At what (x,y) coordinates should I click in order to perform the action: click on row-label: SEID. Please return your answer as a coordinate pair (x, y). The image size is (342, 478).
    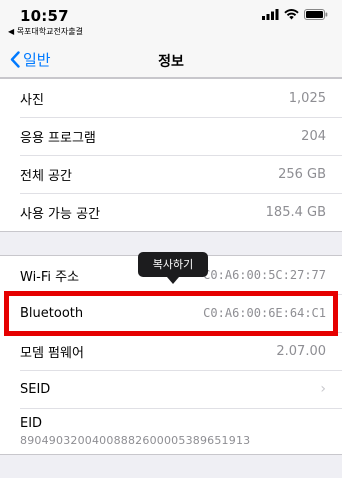
    Looking at the image, I should click on (35, 389).